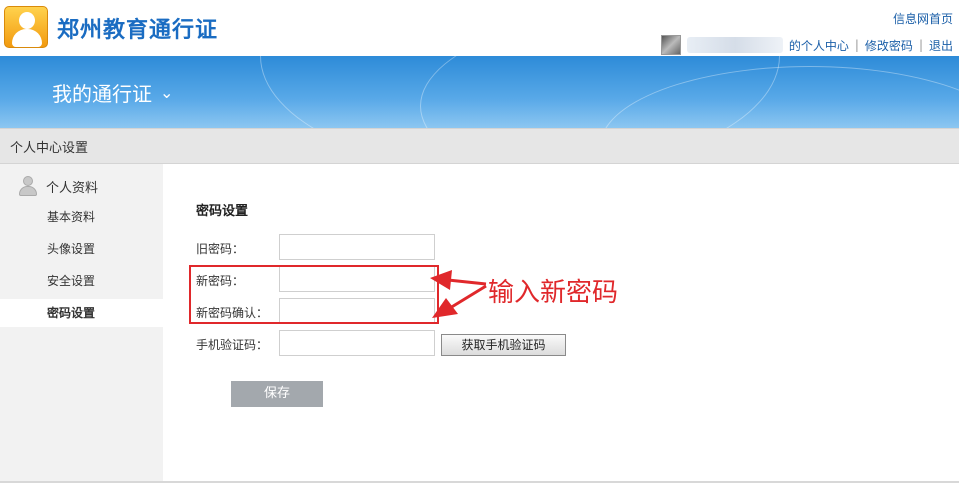 This screenshot has width=959, height=483. What do you see at coordinates (807, 18) in the screenshot?
I see `home-link: 信息网首页` at bounding box center [807, 18].